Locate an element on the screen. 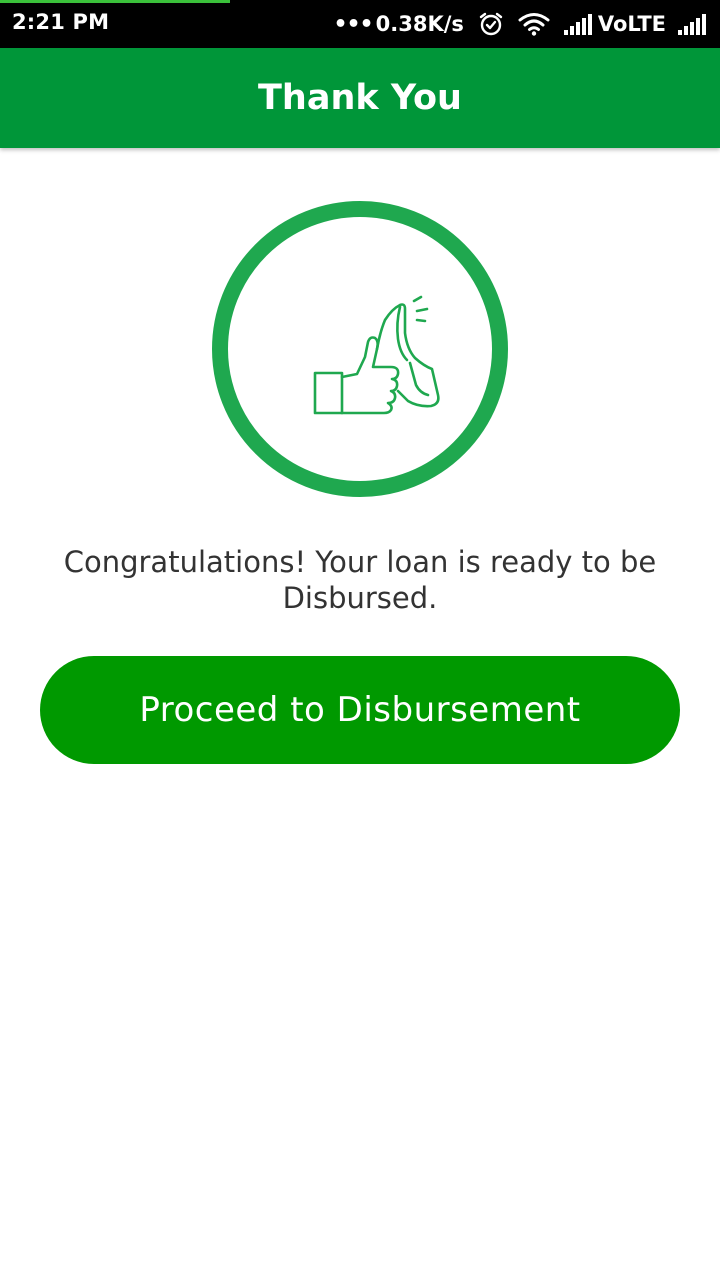 This screenshot has height=1280, width=720. status-indicators: ••• 0.38K/s VoLTE is located at coordinates (520, 24).